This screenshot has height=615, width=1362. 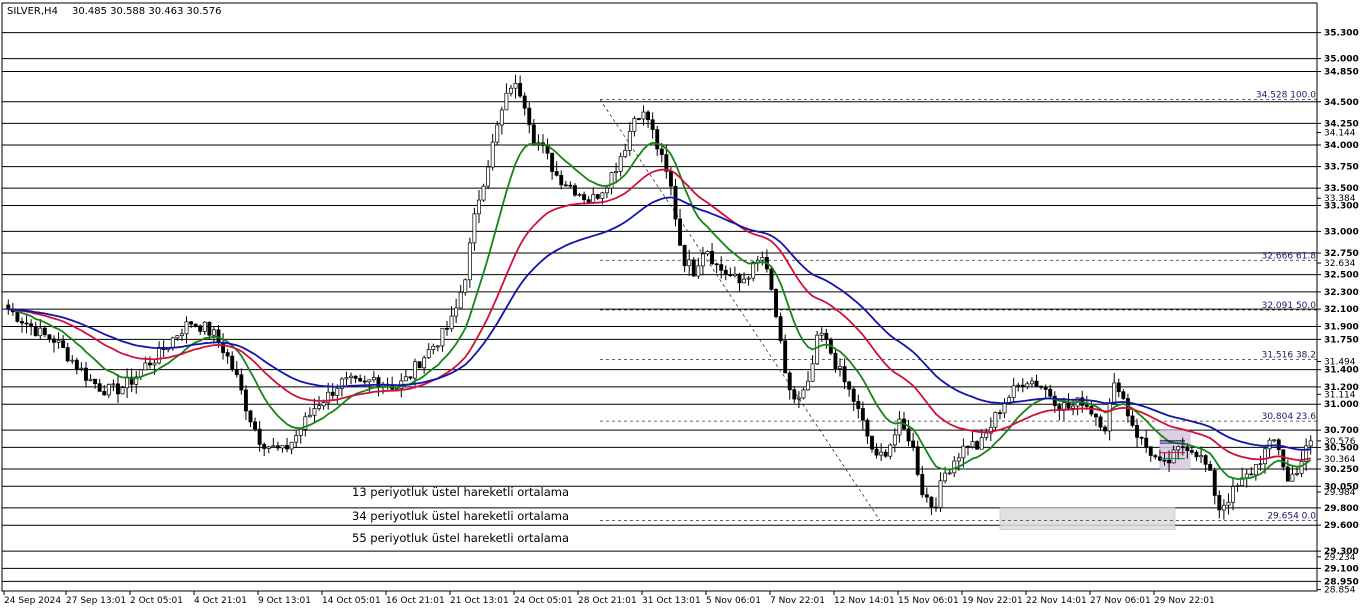 I want to click on x-tick-label-12: 7 Nov 22:01, so click(x=797, y=601).